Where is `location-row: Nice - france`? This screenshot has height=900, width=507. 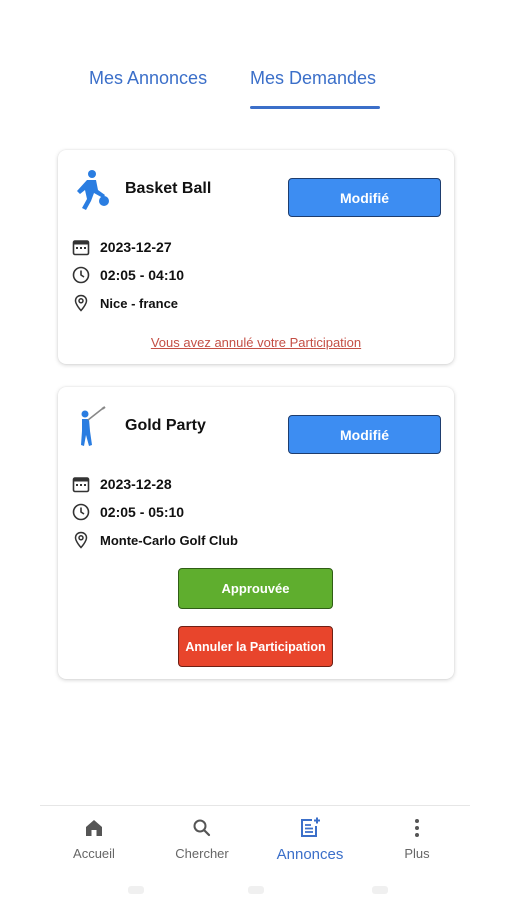 location-row: Nice - france is located at coordinates (125, 303).